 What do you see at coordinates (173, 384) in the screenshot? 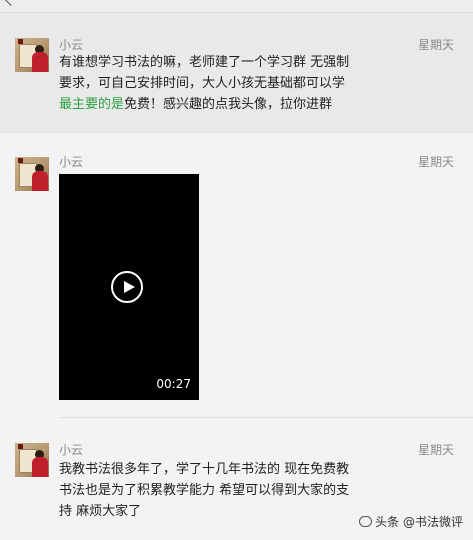
I see `video-duration: 00:27` at bounding box center [173, 384].